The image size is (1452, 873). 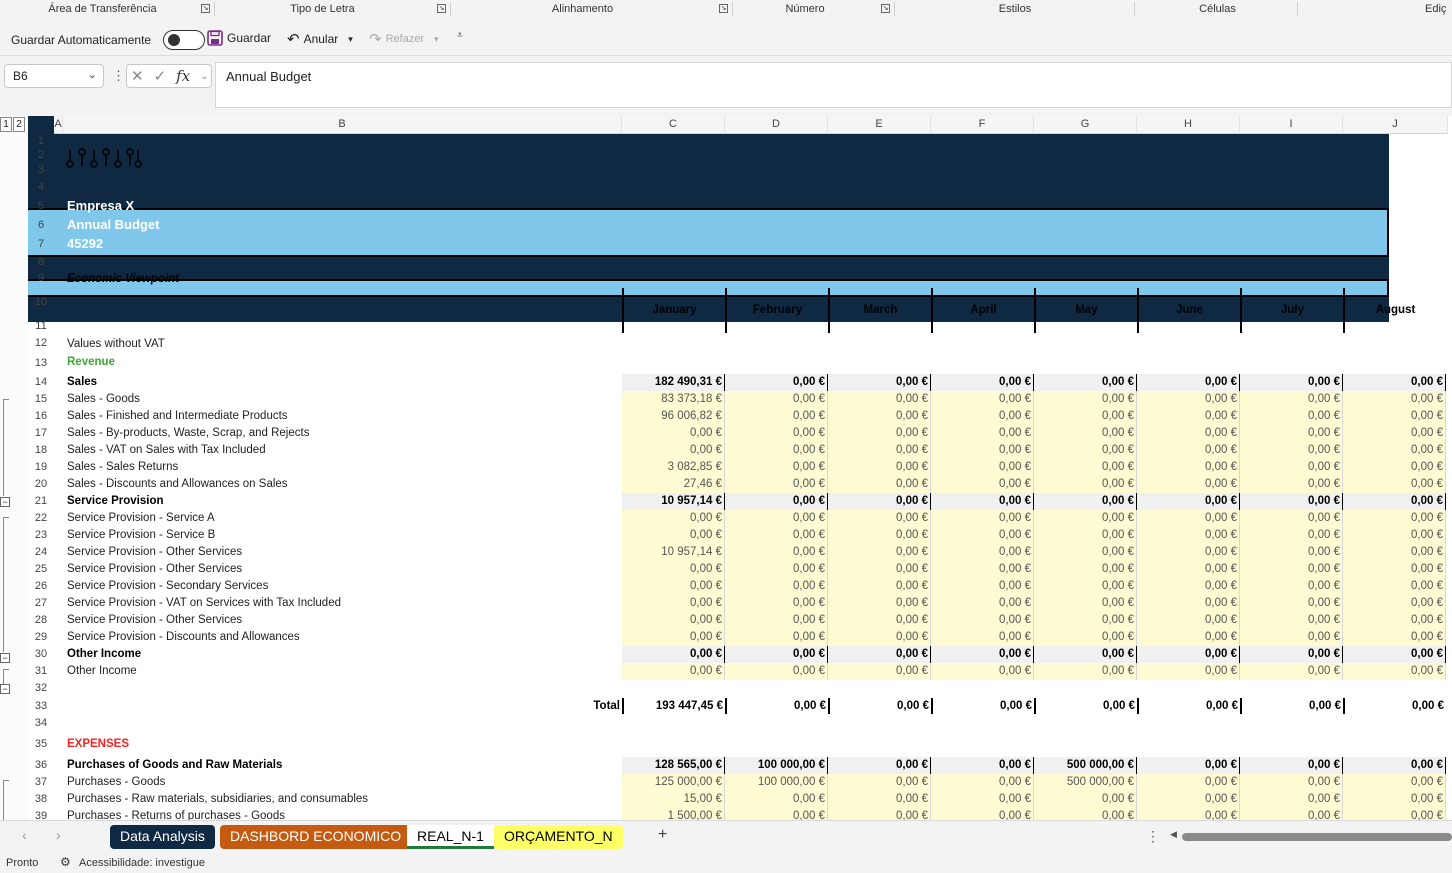 What do you see at coordinates (1085, 125) in the screenshot?
I see `column-header-g: G` at bounding box center [1085, 125].